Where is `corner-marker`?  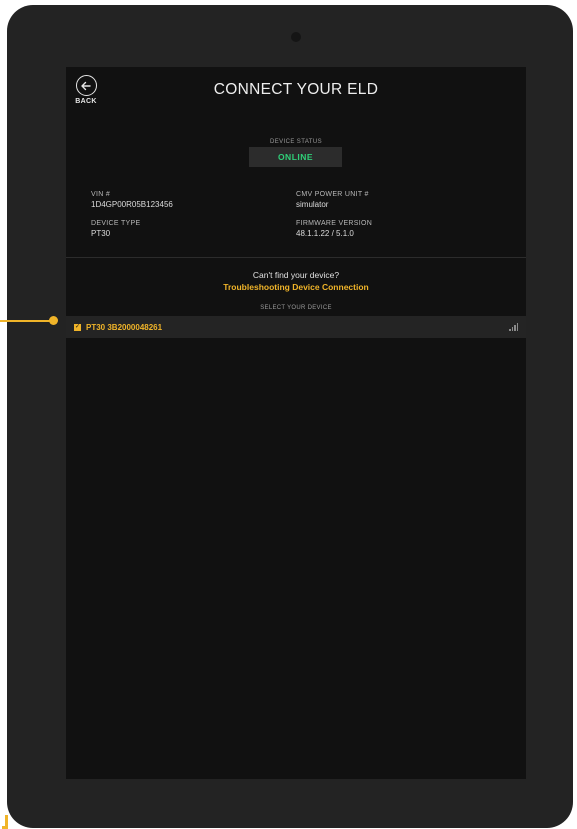
corner-marker is located at coordinates (5, 822).